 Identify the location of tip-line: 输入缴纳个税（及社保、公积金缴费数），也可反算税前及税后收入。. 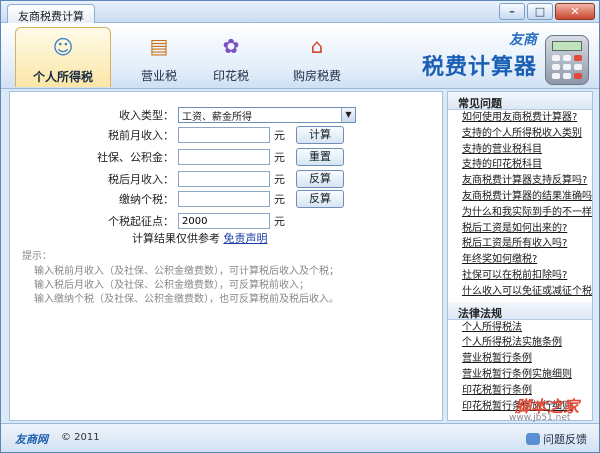
(186, 299).